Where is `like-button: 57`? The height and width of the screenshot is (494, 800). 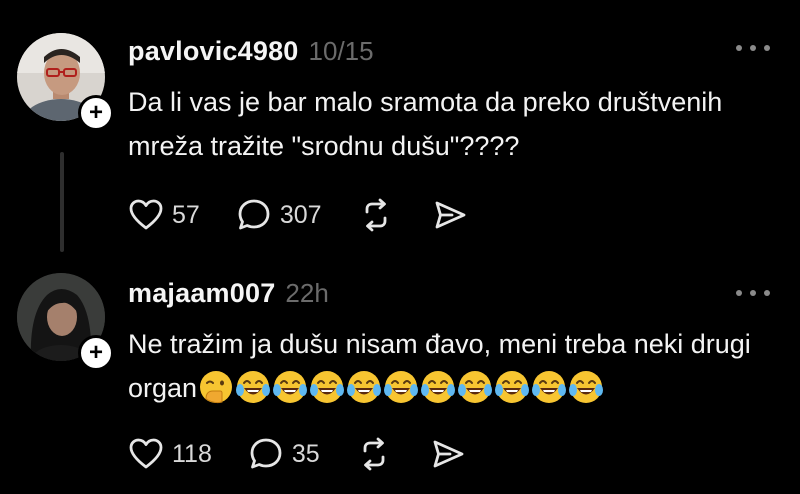 like-button: 57 is located at coordinates (163, 215).